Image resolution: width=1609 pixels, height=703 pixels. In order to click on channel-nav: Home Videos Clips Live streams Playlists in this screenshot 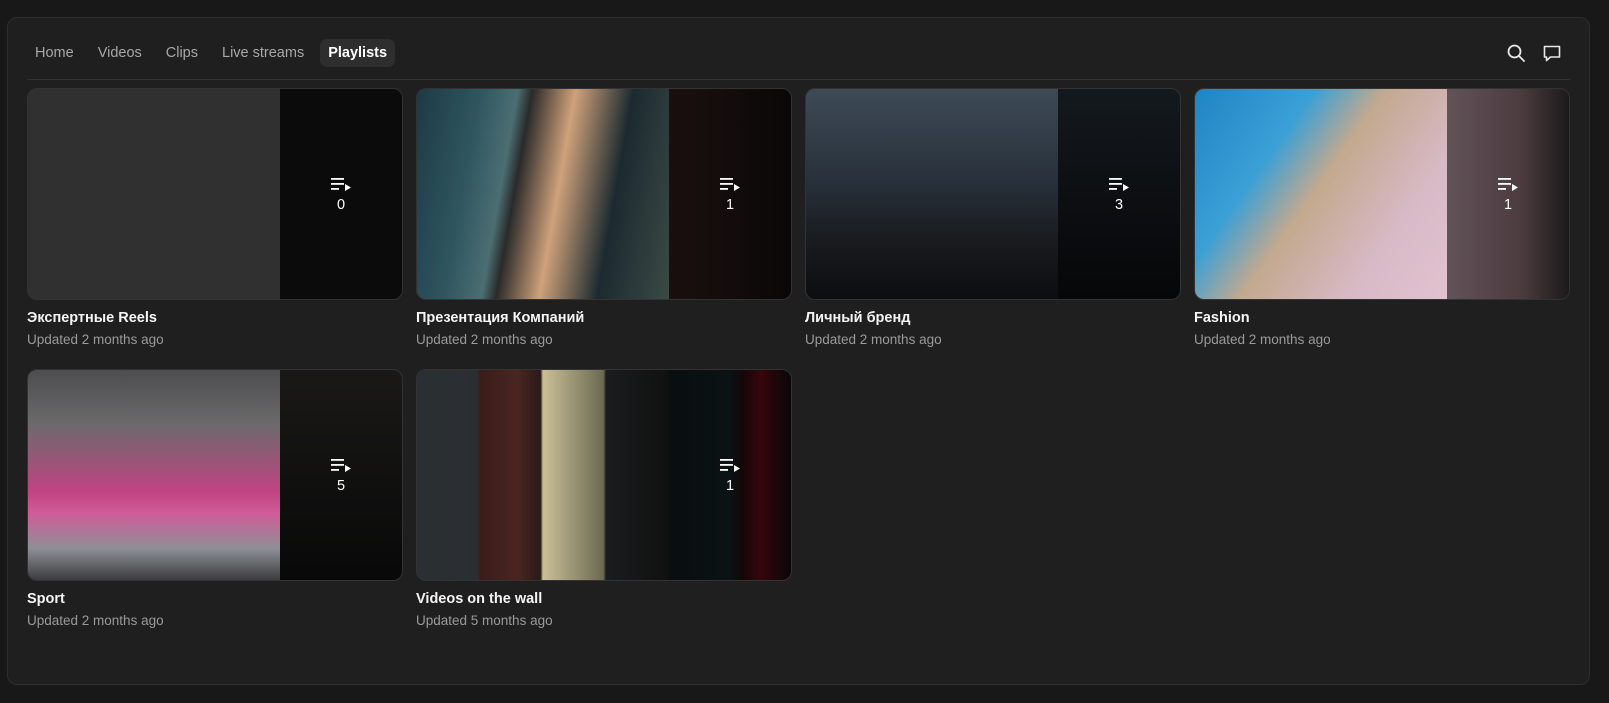, I will do `click(798, 57)`.